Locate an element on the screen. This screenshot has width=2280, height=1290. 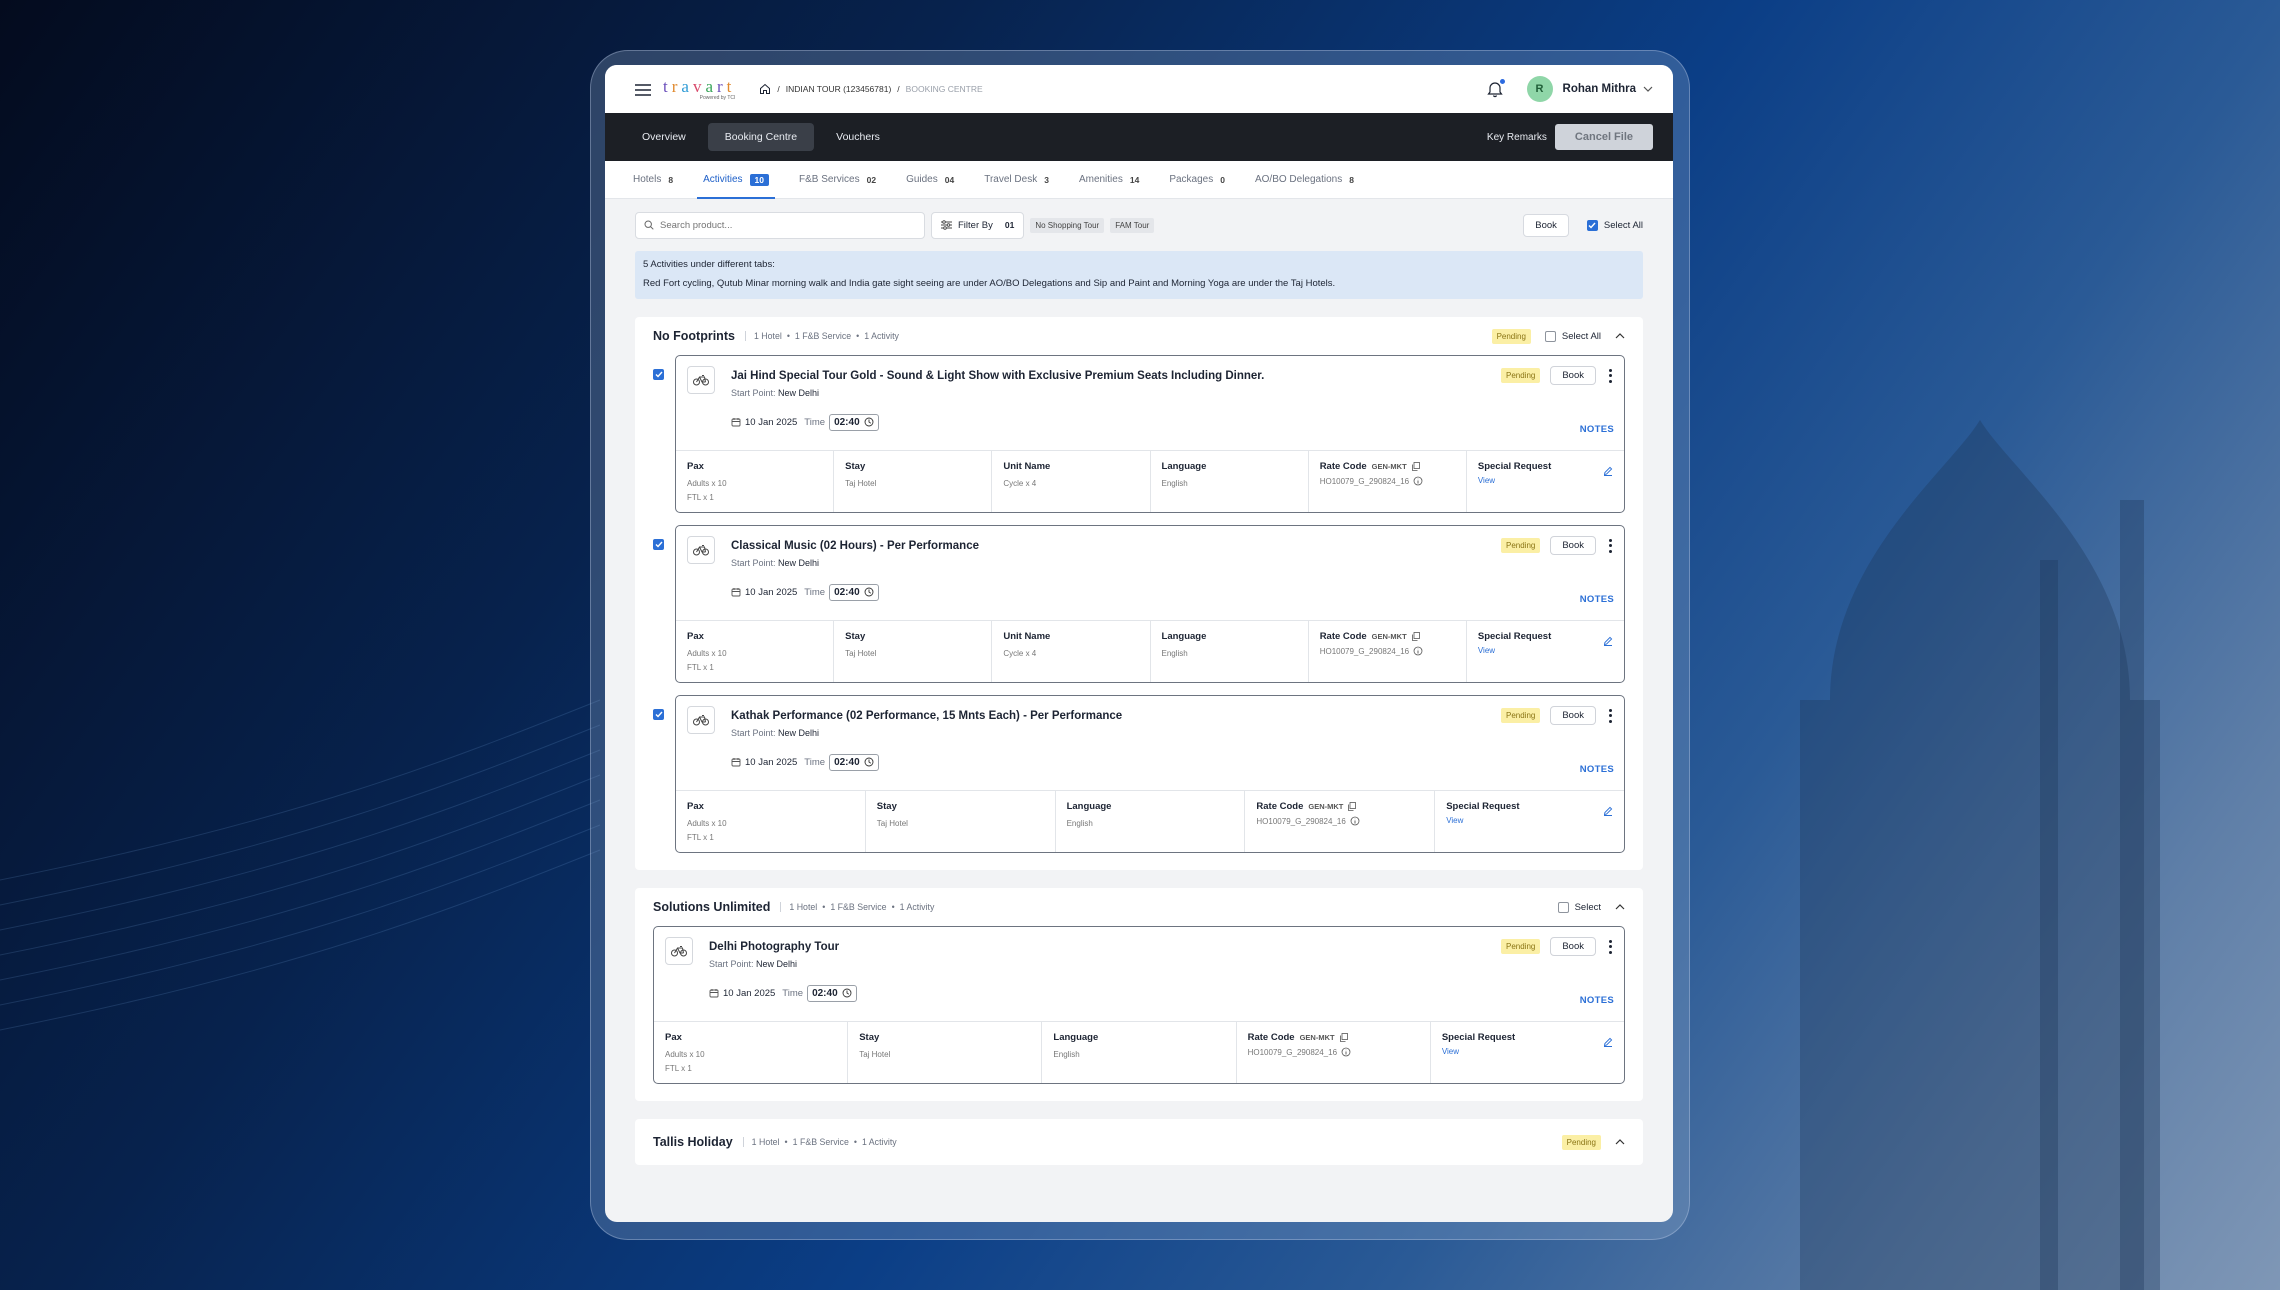
start-point-label: Start Point: is located at coordinates (753, 393).